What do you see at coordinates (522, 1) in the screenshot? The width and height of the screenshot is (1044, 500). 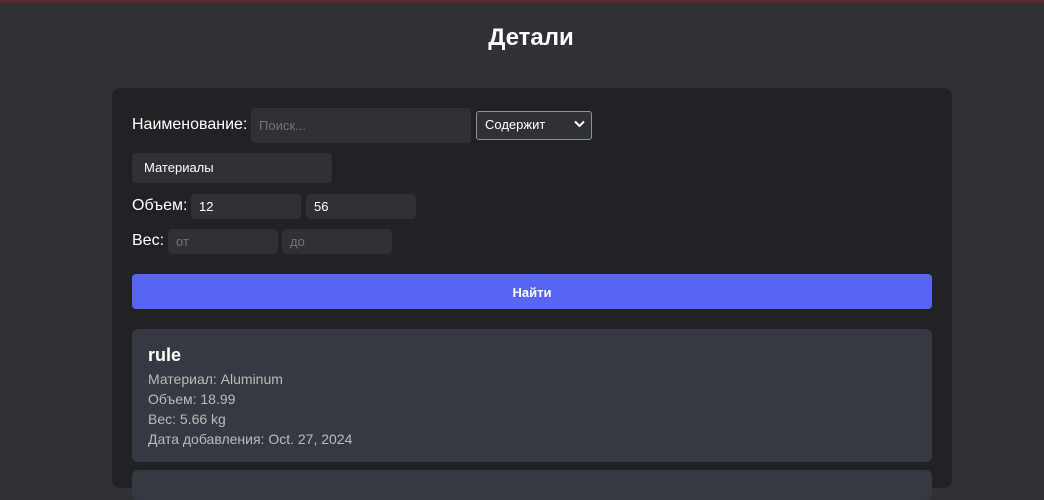 I see `top-accent-bar` at bounding box center [522, 1].